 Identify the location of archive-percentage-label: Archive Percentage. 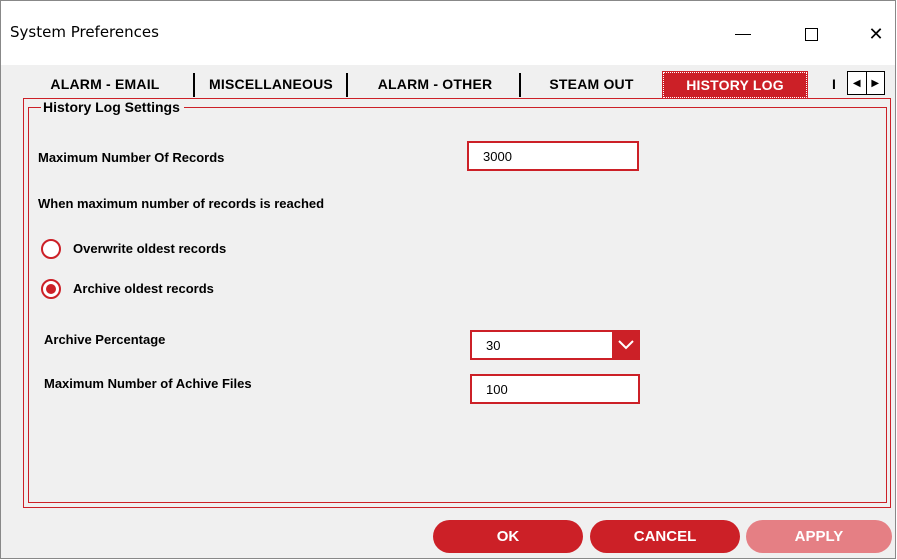
(105, 339).